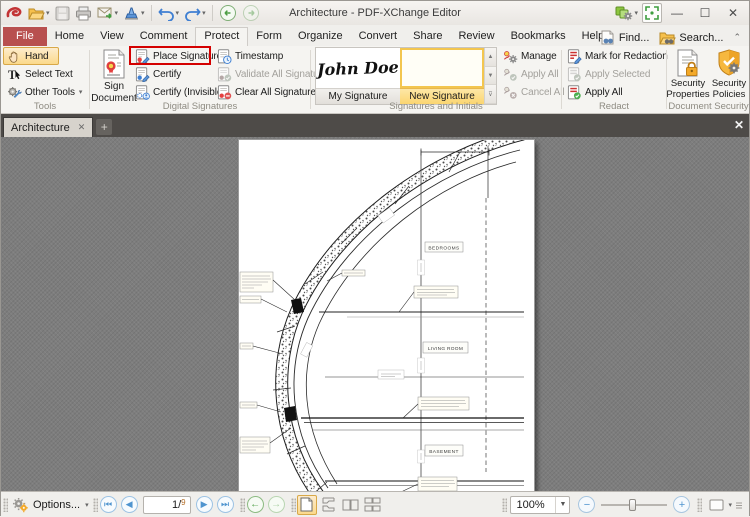 Image resolution: width=750 pixels, height=517 pixels. Describe the element at coordinates (108, 504) in the screenshot. I see `first-page-button: ⏮` at that location.